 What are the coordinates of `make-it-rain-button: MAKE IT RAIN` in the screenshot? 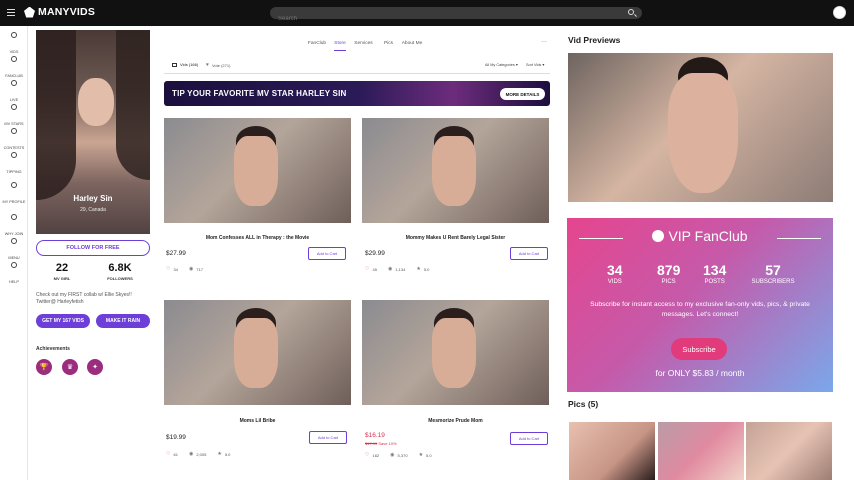 It's located at (123, 321).